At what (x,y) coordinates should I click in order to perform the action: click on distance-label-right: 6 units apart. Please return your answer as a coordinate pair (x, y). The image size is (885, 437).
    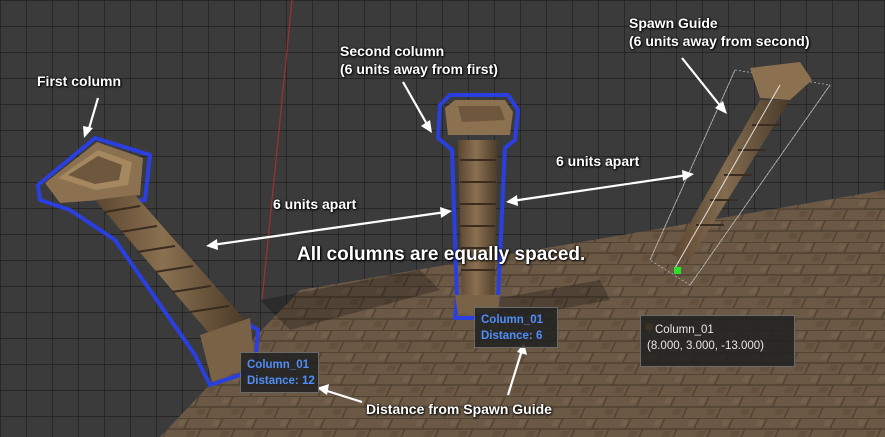
    Looking at the image, I should click on (598, 161).